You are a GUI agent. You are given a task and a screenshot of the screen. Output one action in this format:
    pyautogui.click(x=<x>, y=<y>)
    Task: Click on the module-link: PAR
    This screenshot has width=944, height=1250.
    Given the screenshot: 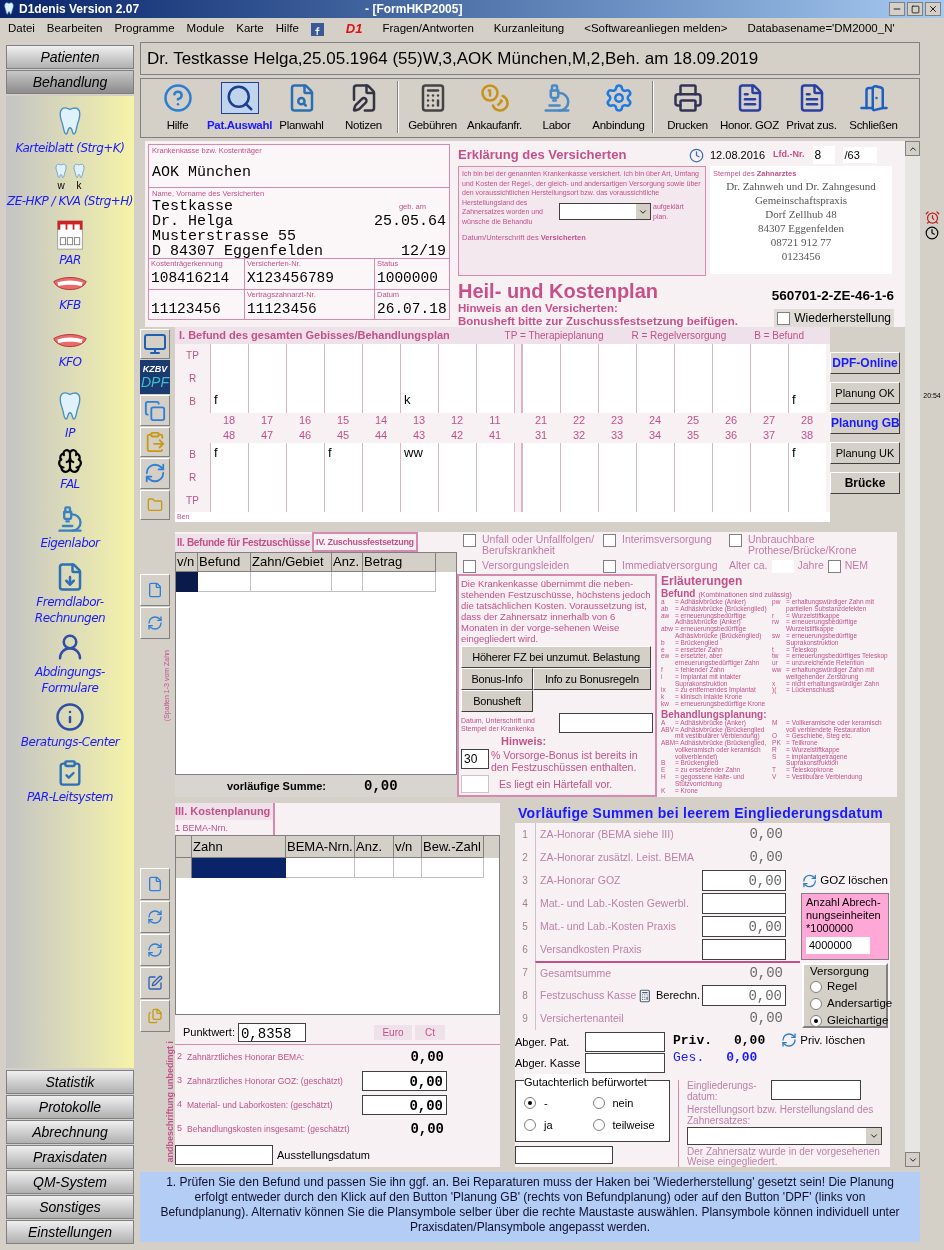 What is the action you would take?
    pyautogui.click(x=70, y=260)
    